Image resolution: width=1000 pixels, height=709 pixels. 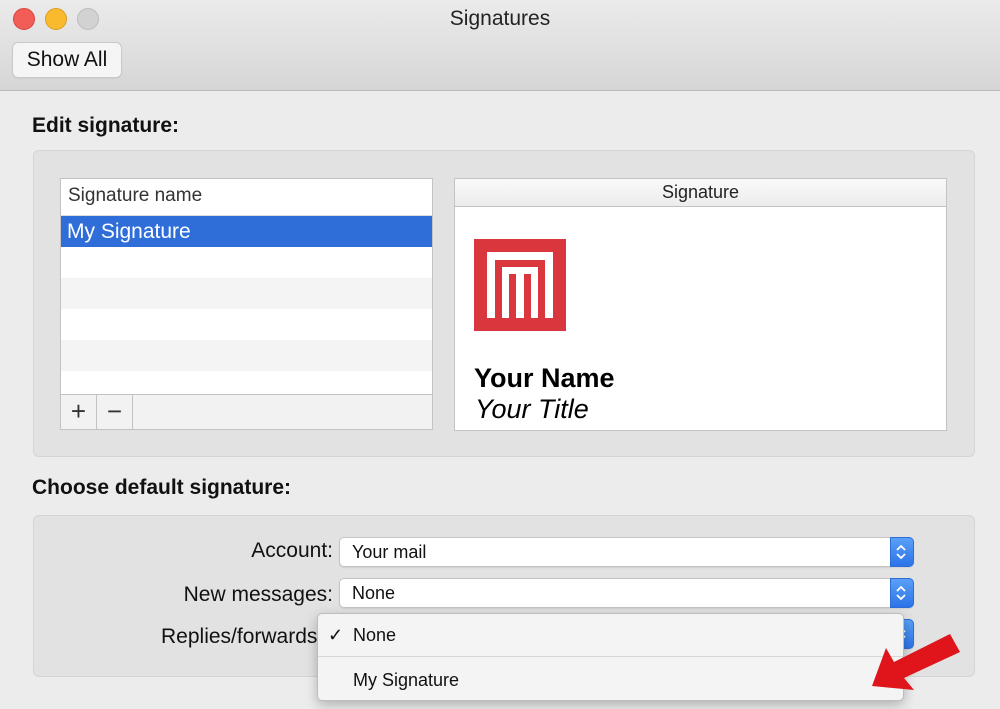 What do you see at coordinates (500, 18) in the screenshot?
I see `window-title: Signatures` at bounding box center [500, 18].